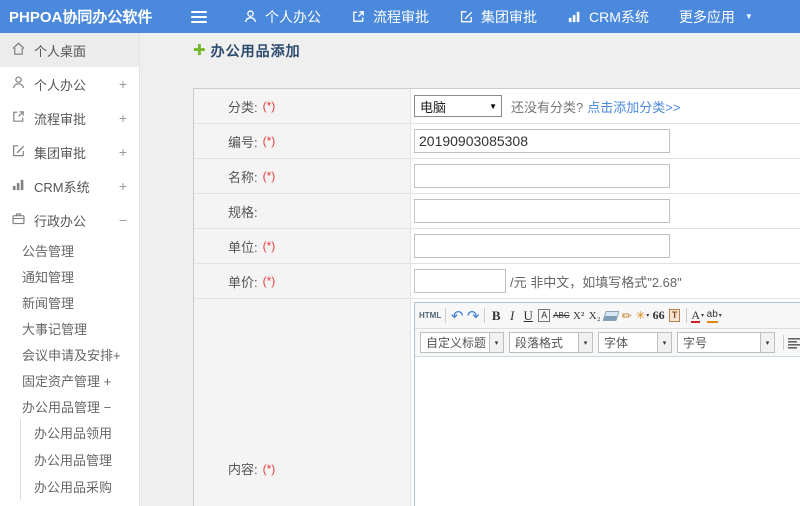  What do you see at coordinates (69, 118) in the screenshot?
I see `sidebar-item-workflow-approval: 流程审批 +` at bounding box center [69, 118].